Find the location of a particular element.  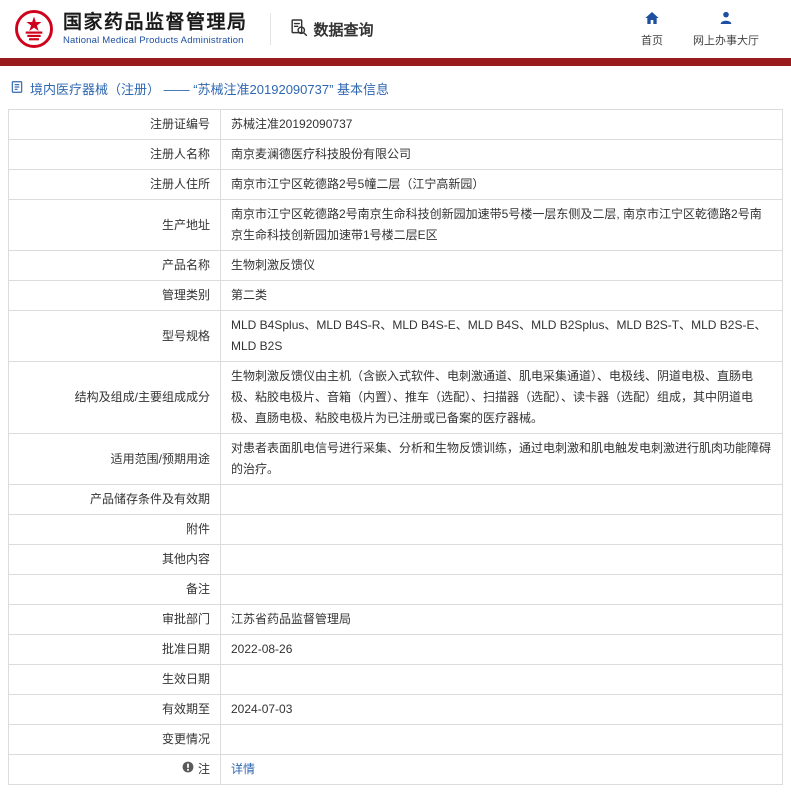

national-emblem-icon is located at coordinates (34, 29).